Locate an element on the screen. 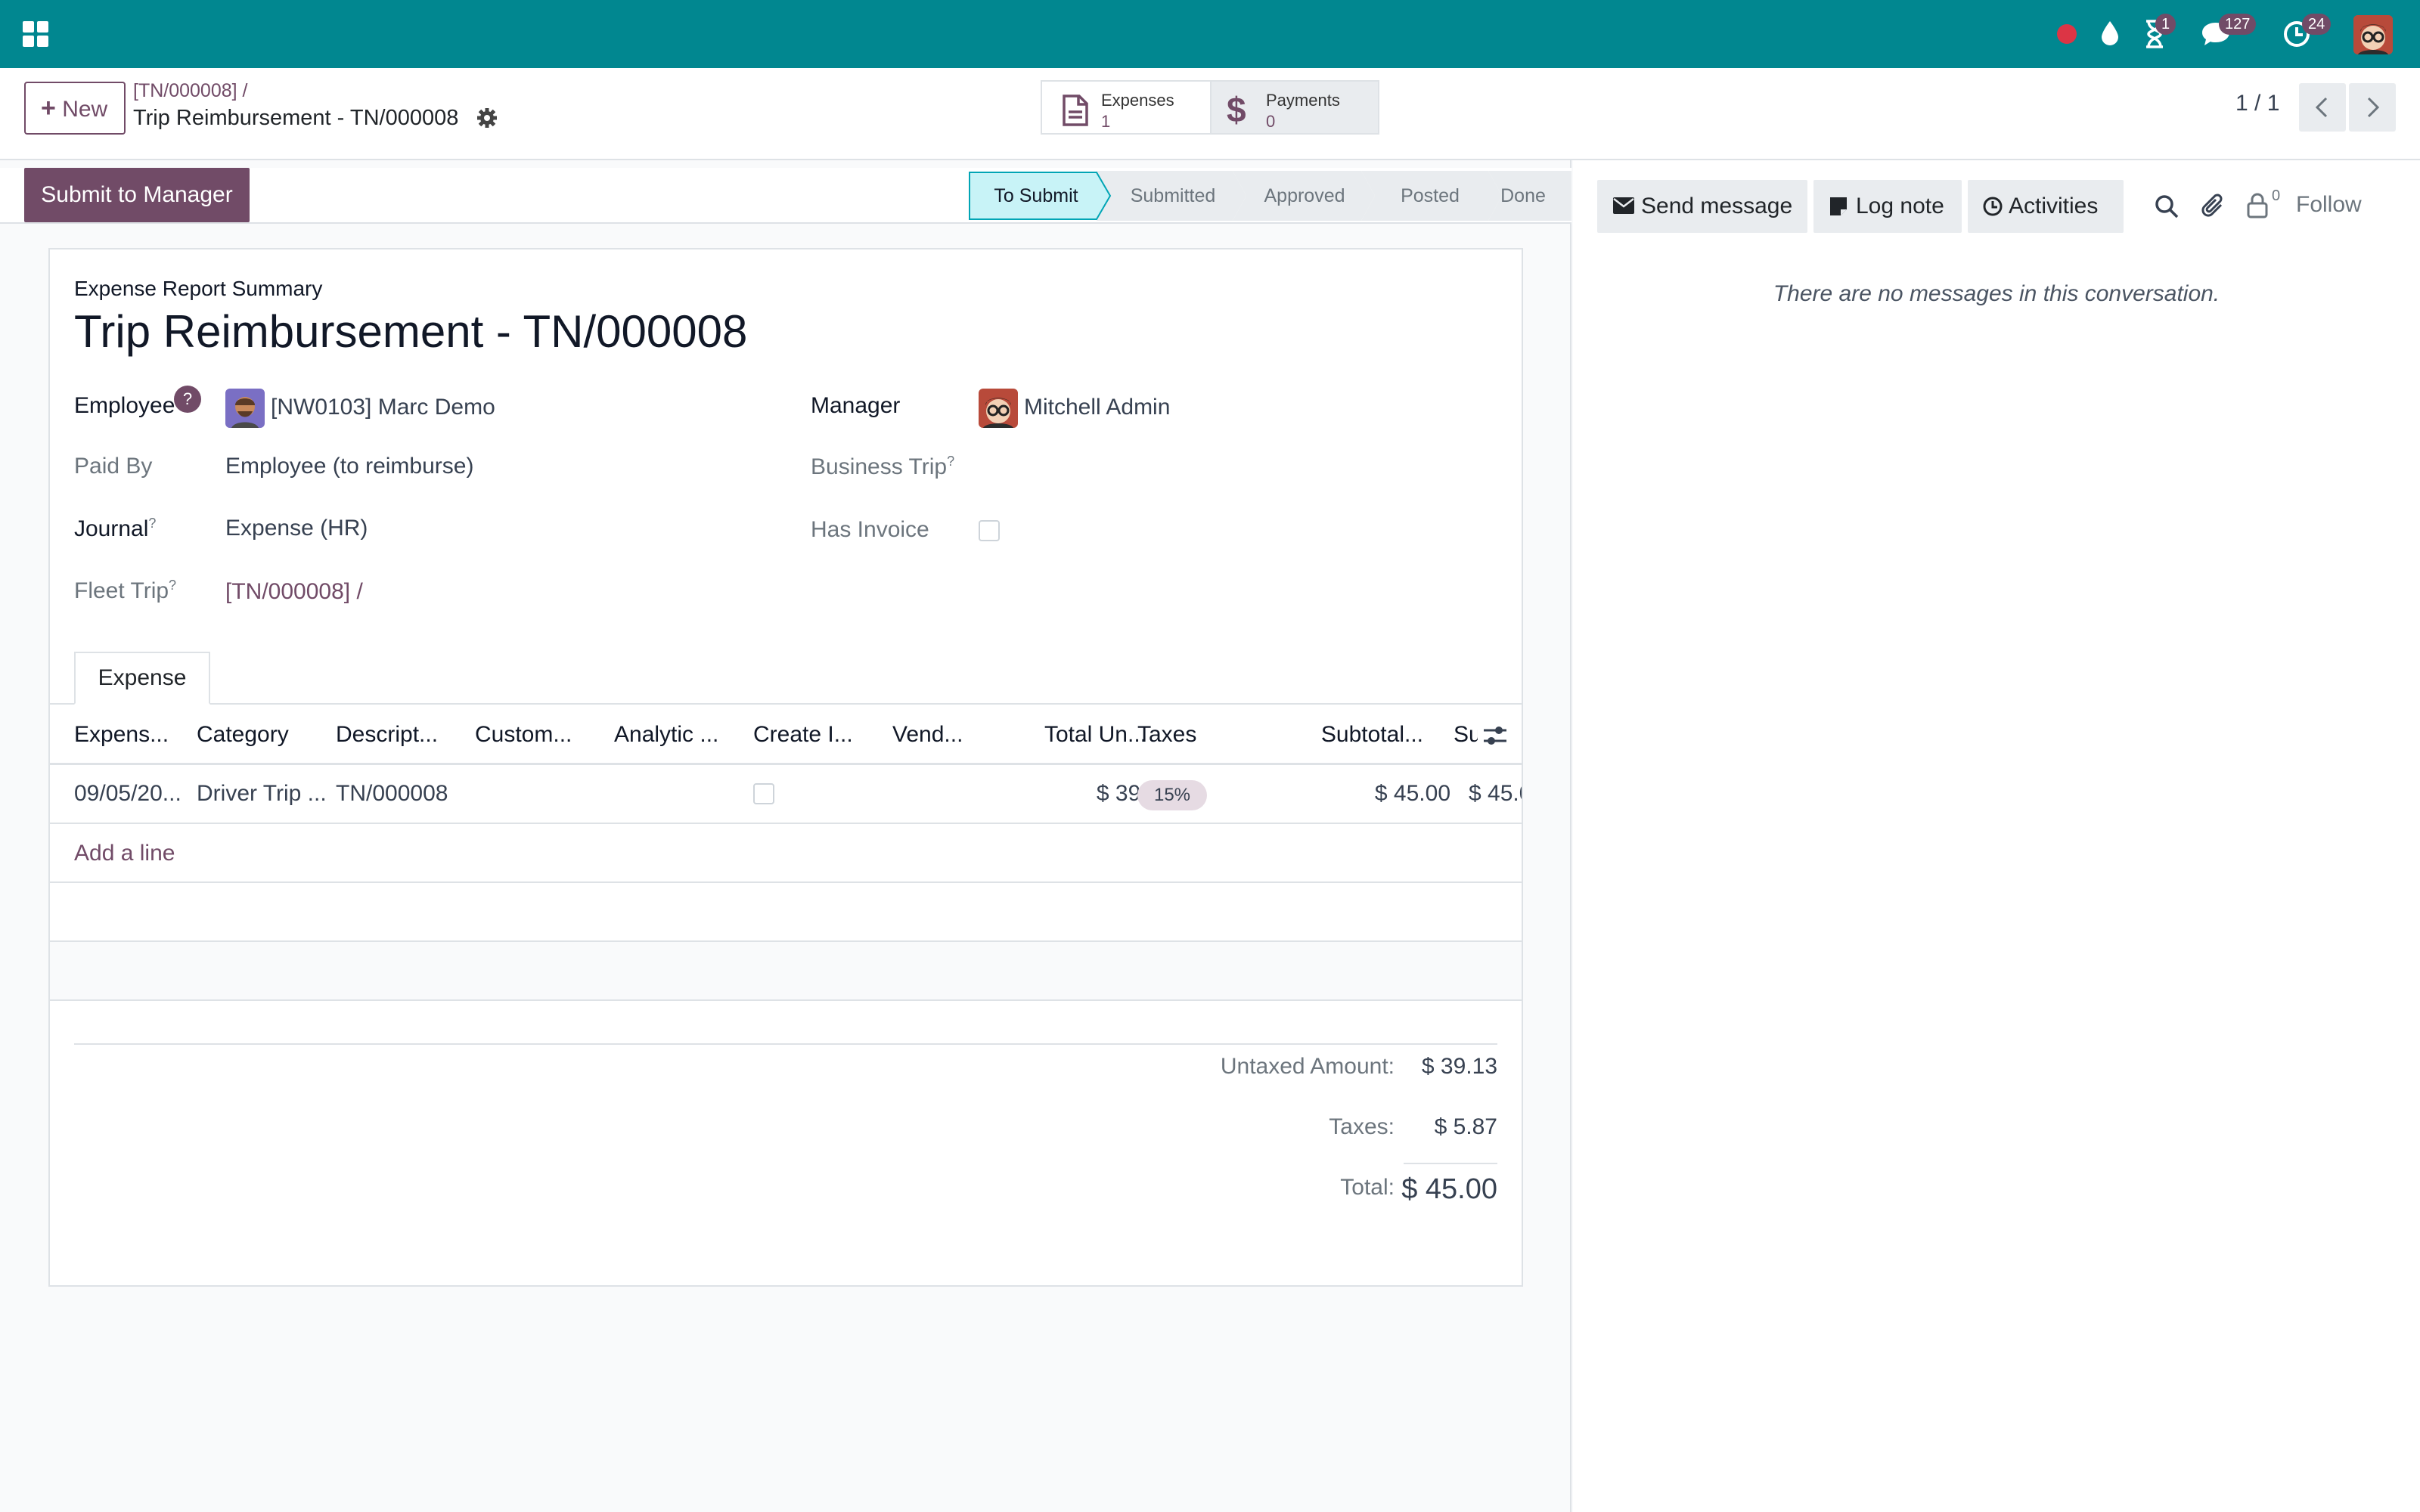 This screenshot has width=2420, height=1512. form-title: Trip Reimbursement - TN/000008 is located at coordinates (410, 331).